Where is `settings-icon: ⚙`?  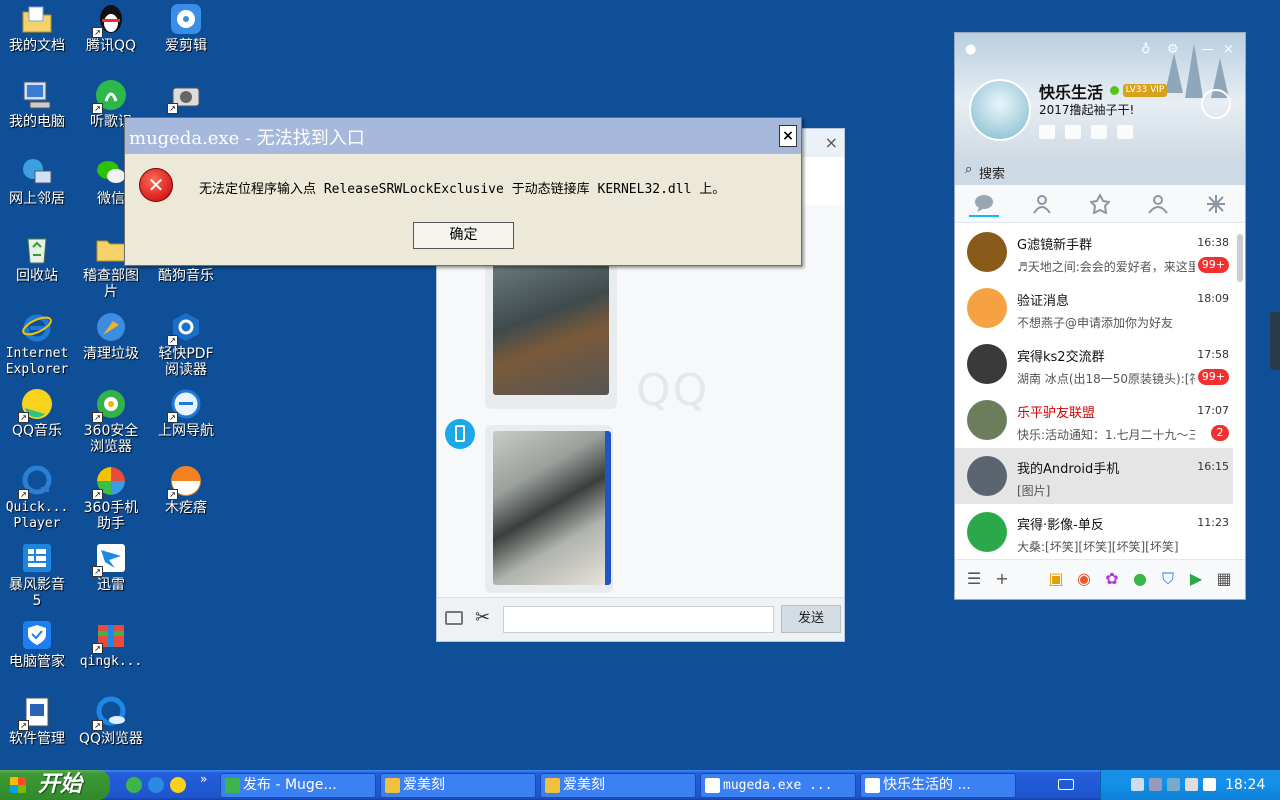 settings-icon: ⚙ is located at coordinates (1173, 49).